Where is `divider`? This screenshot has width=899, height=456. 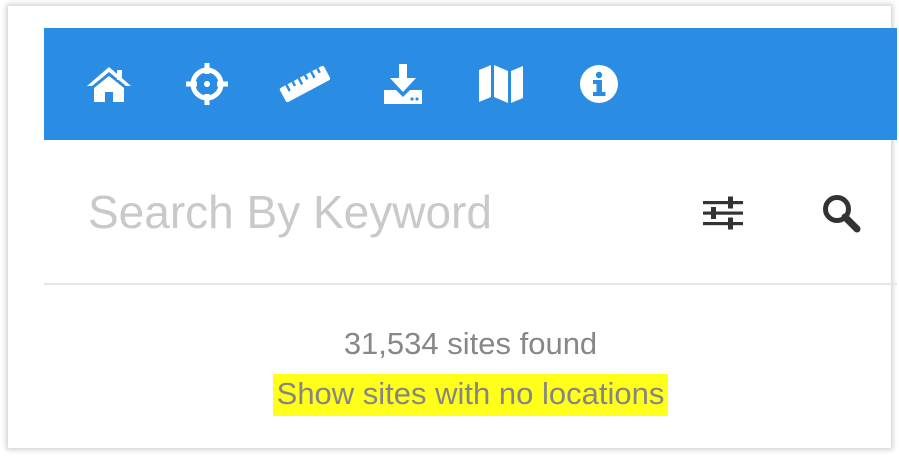 divider is located at coordinates (470, 284).